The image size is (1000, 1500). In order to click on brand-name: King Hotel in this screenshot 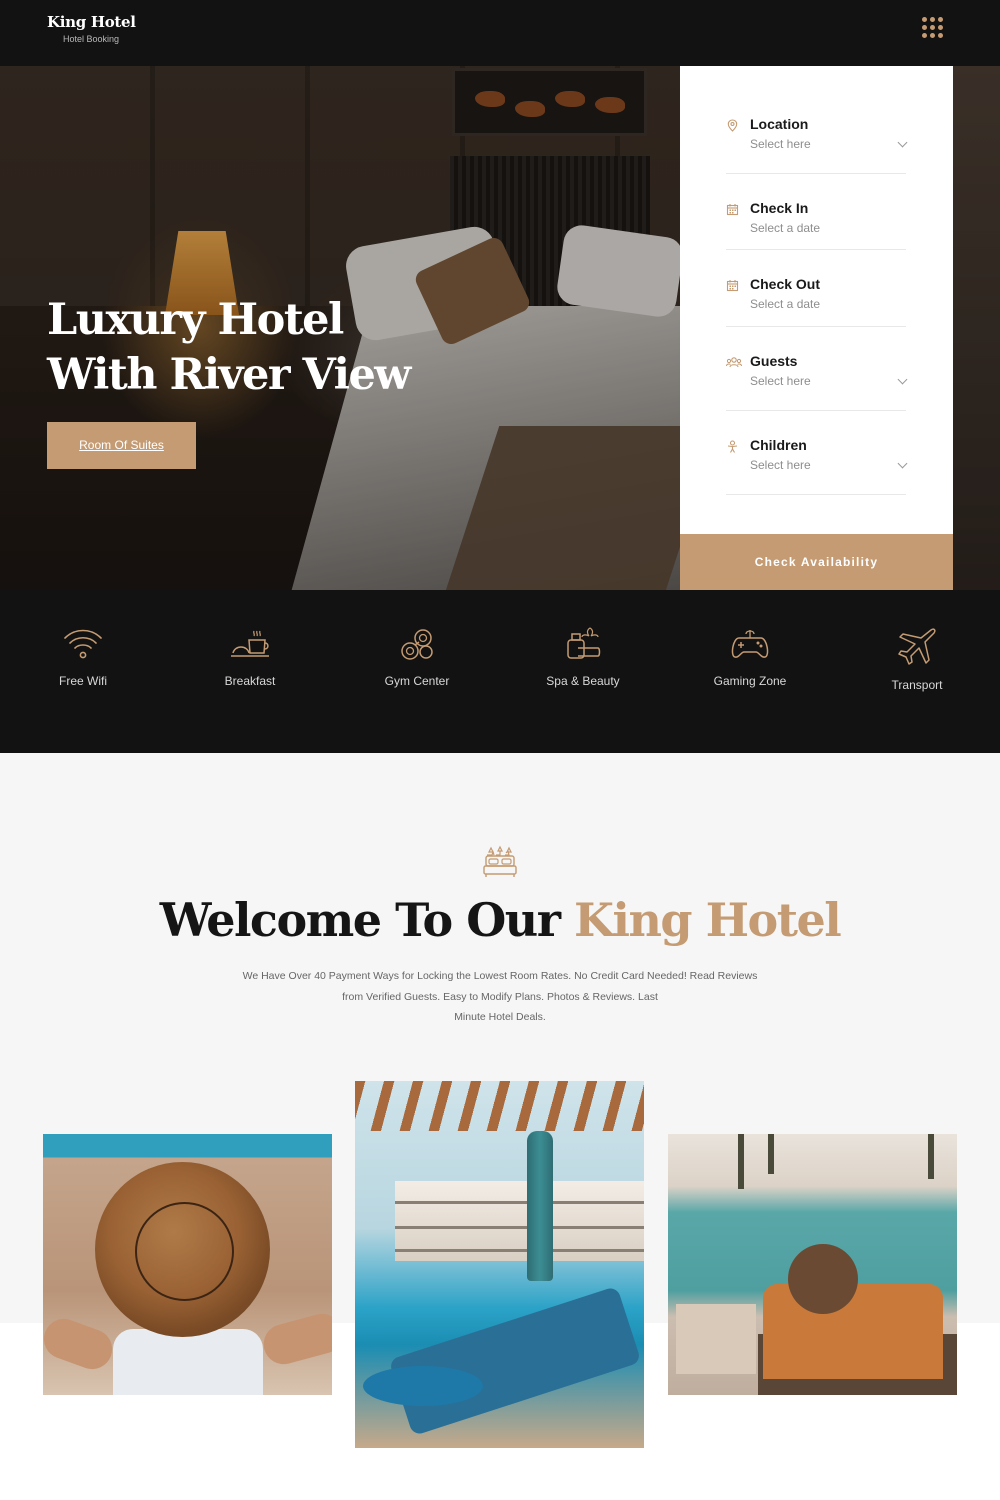, I will do `click(91, 22)`.